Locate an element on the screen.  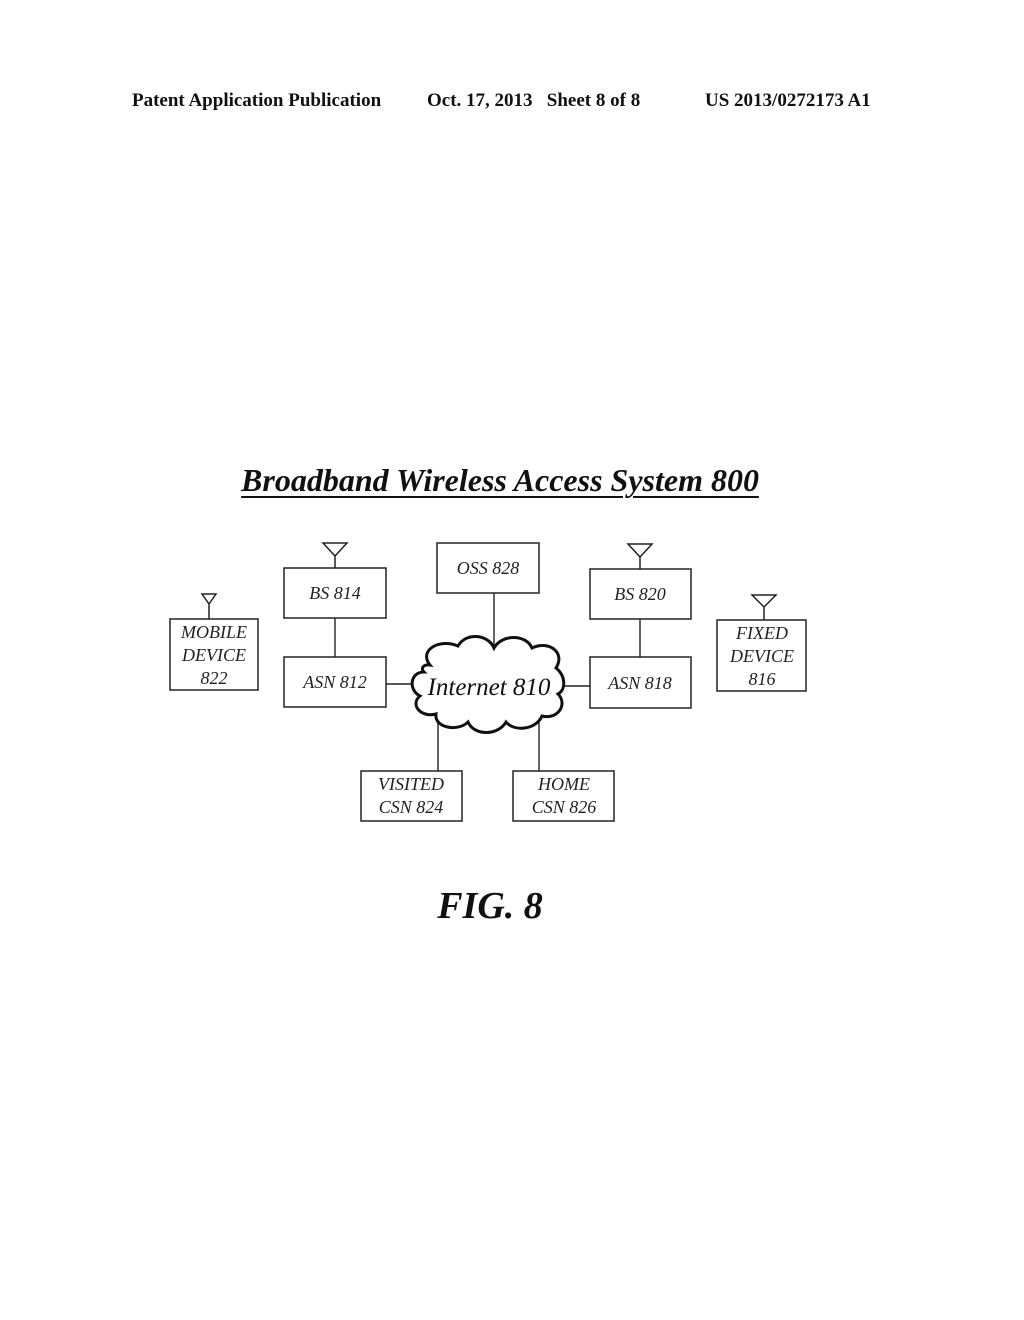
node-oss-828: OSS 828 is located at coordinates (488, 568).